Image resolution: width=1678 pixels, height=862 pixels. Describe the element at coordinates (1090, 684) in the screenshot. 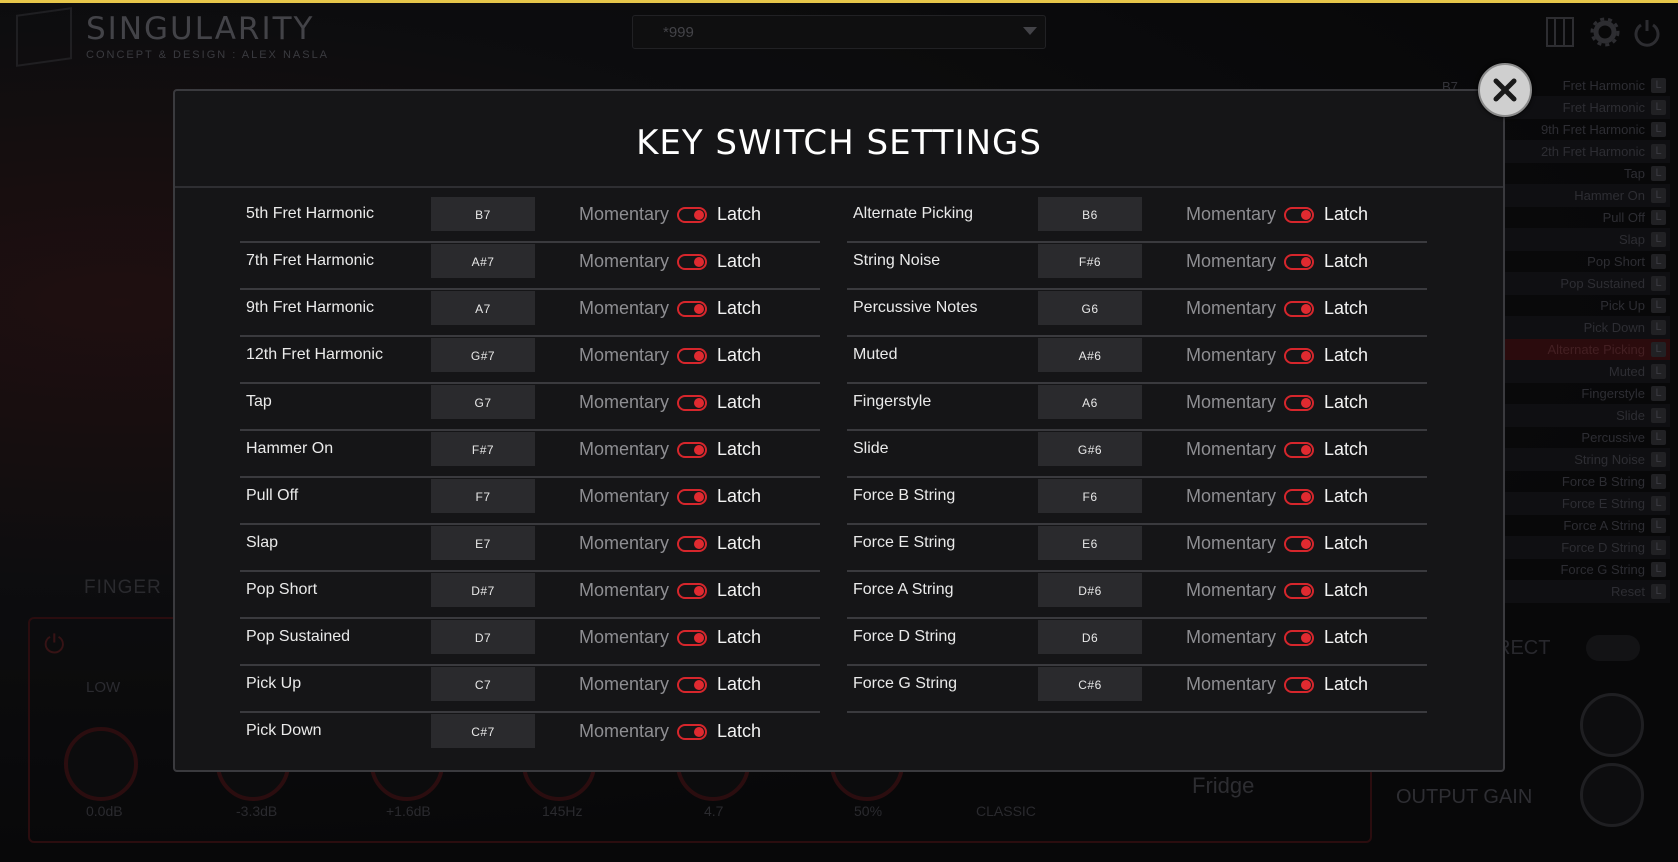

I see `key-assign-field: C#6` at that location.